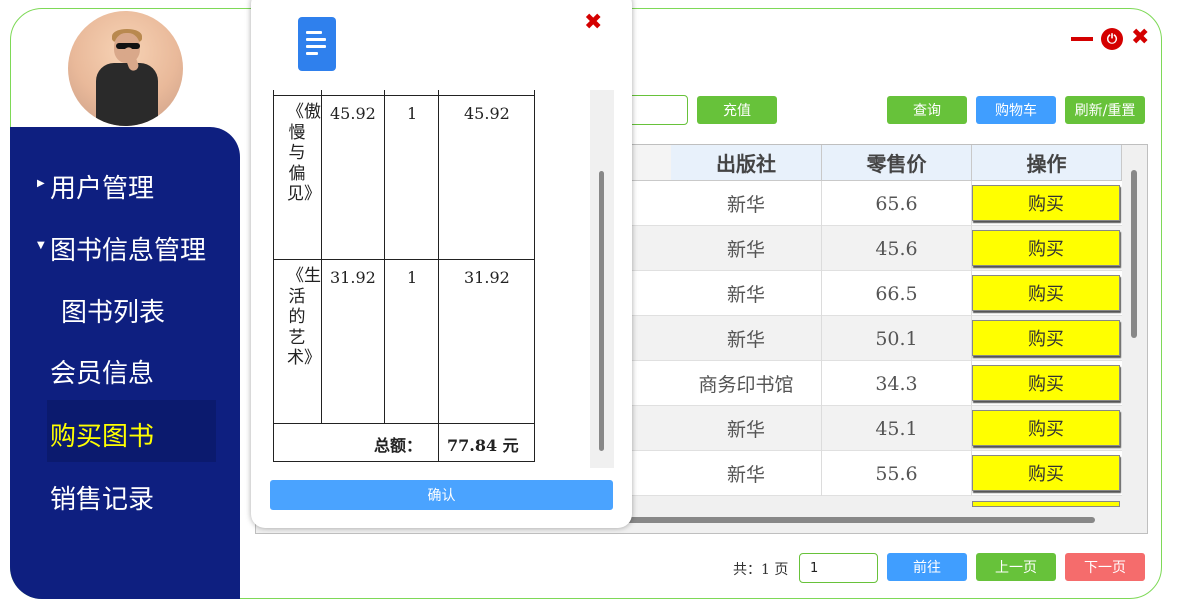 The width and height of the screenshot is (1186, 613). Describe the element at coordinates (601, 311) in the screenshot. I see `dialog-scrollbar` at that location.